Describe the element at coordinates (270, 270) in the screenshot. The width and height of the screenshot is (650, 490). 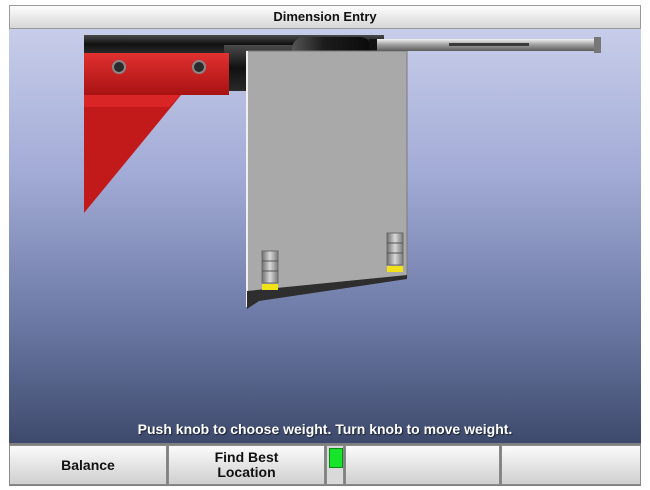
I see `weight-clip-left` at that location.